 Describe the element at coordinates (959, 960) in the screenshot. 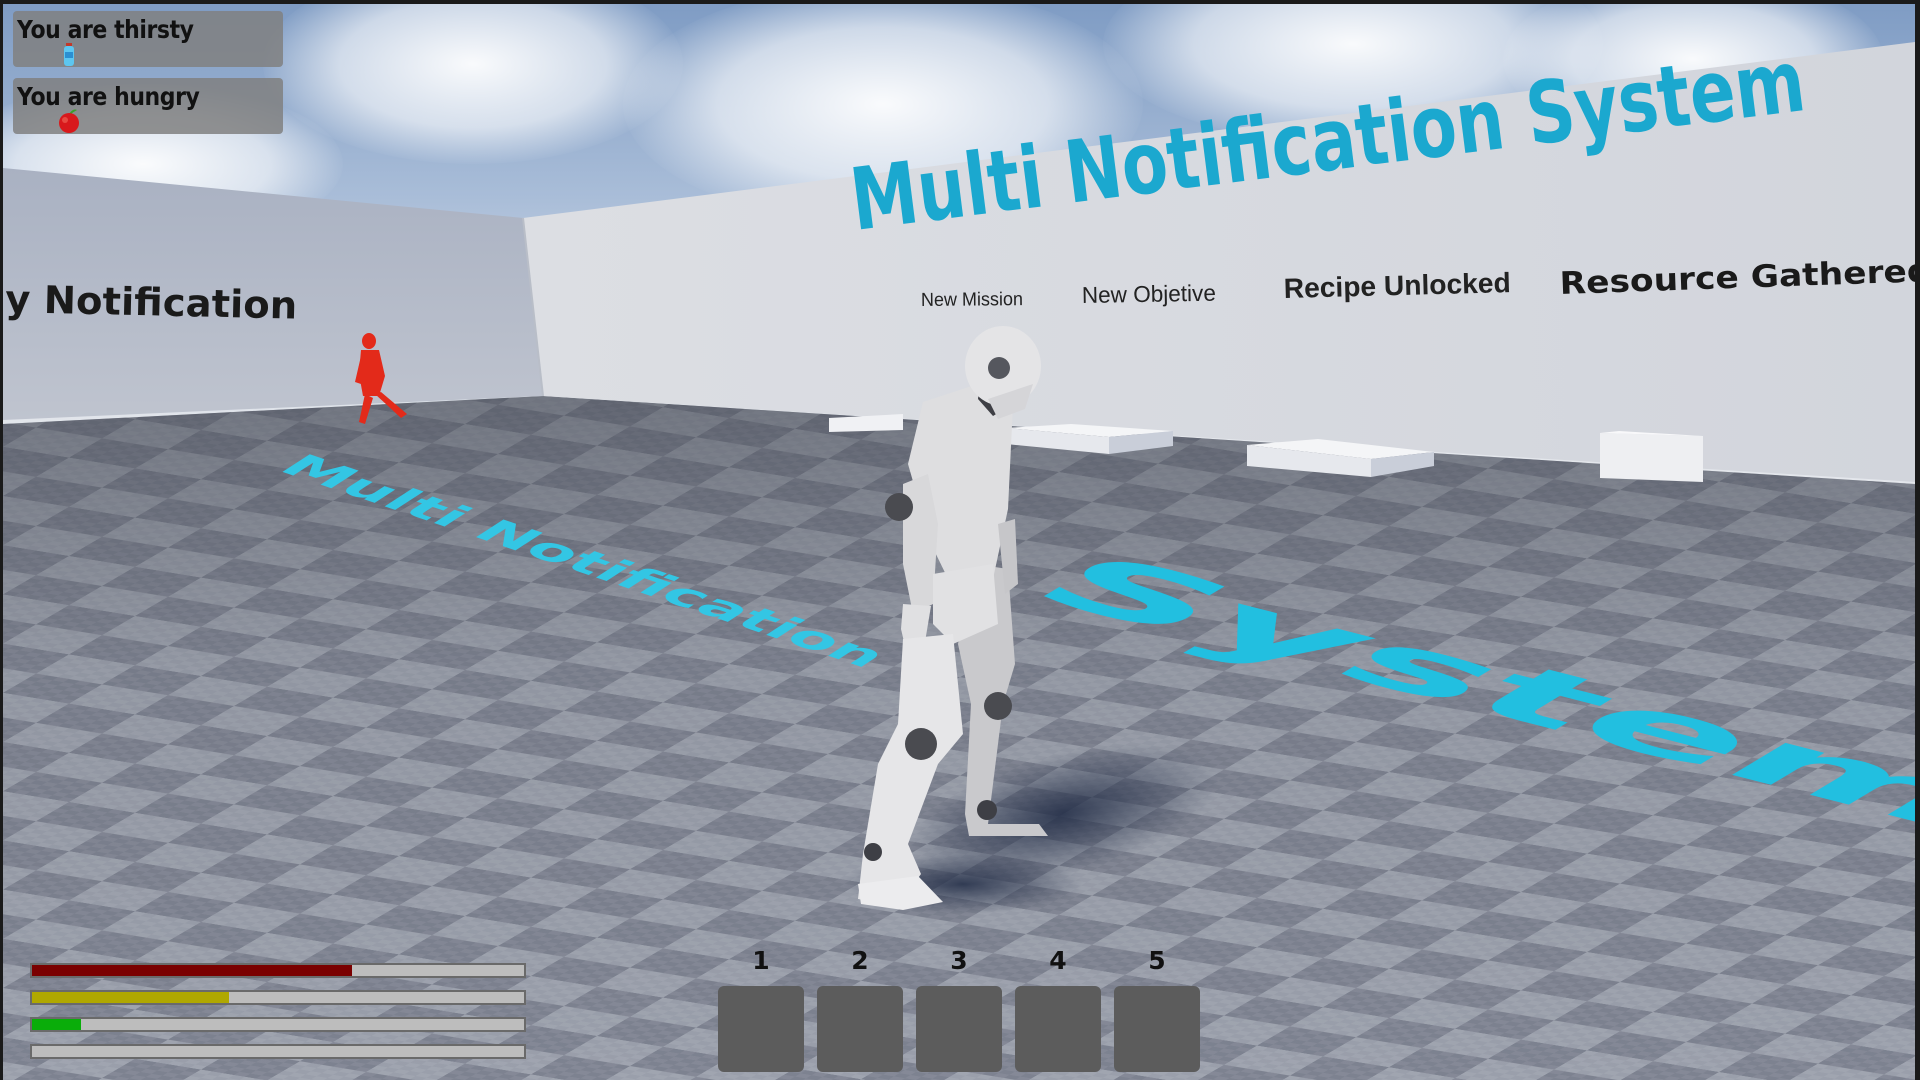

I see `hotbar-slot-label: 3` at that location.